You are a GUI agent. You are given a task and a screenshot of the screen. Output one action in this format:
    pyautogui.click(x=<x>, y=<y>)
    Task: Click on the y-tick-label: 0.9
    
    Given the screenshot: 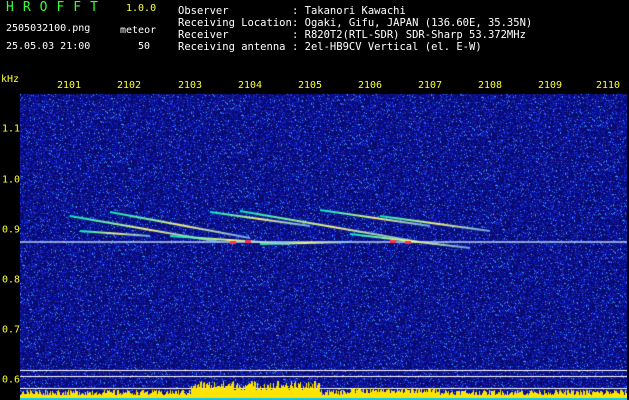 What is the action you would take?
    pyautogui.click(x=11, y=230)
    